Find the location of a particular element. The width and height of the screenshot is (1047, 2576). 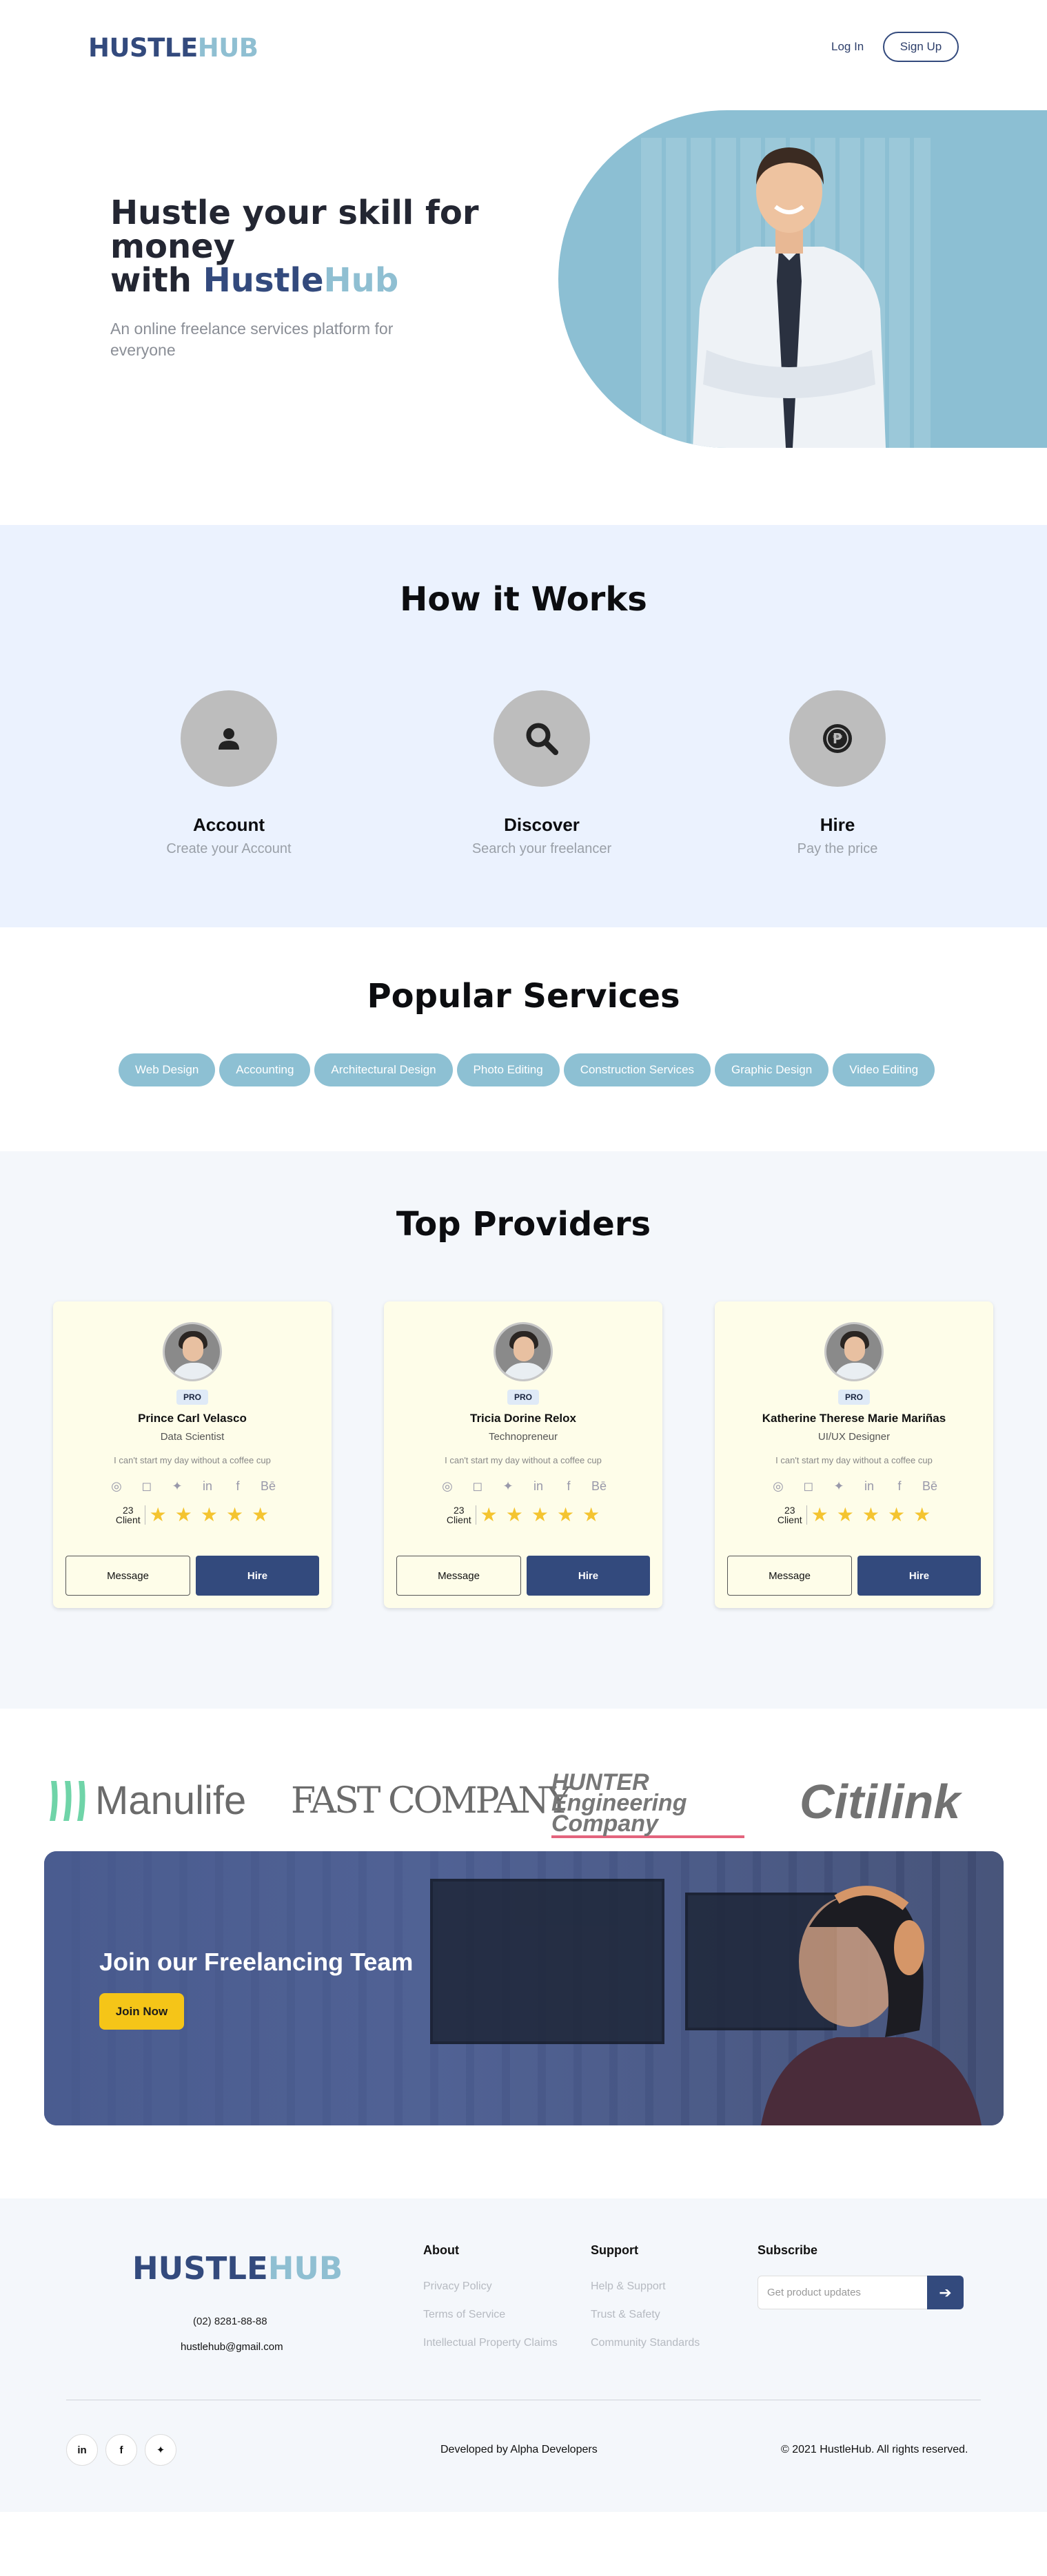

service-tag-architectural-design: Architectural Design is located at coordinates (383, 1069).